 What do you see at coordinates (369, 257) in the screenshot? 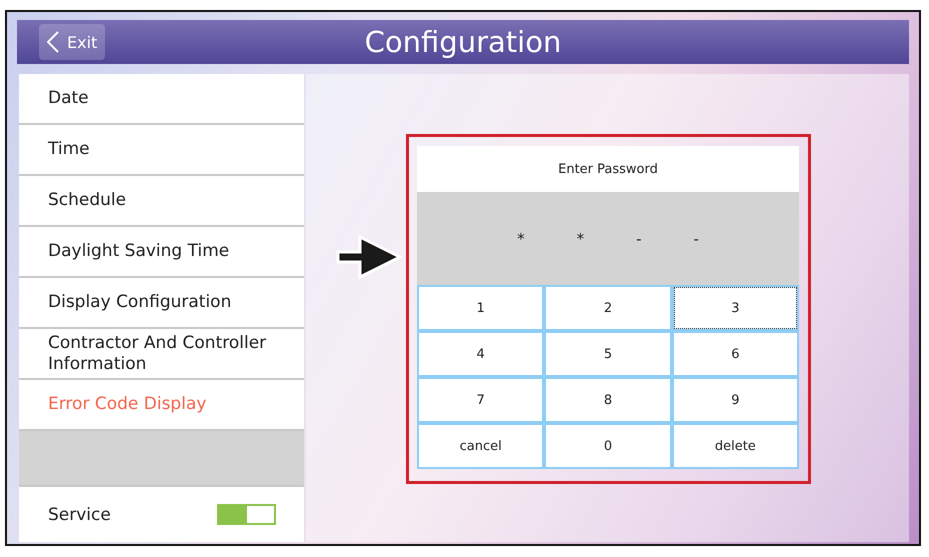
I see `arrow-icon` at bounding box center [369, 257].